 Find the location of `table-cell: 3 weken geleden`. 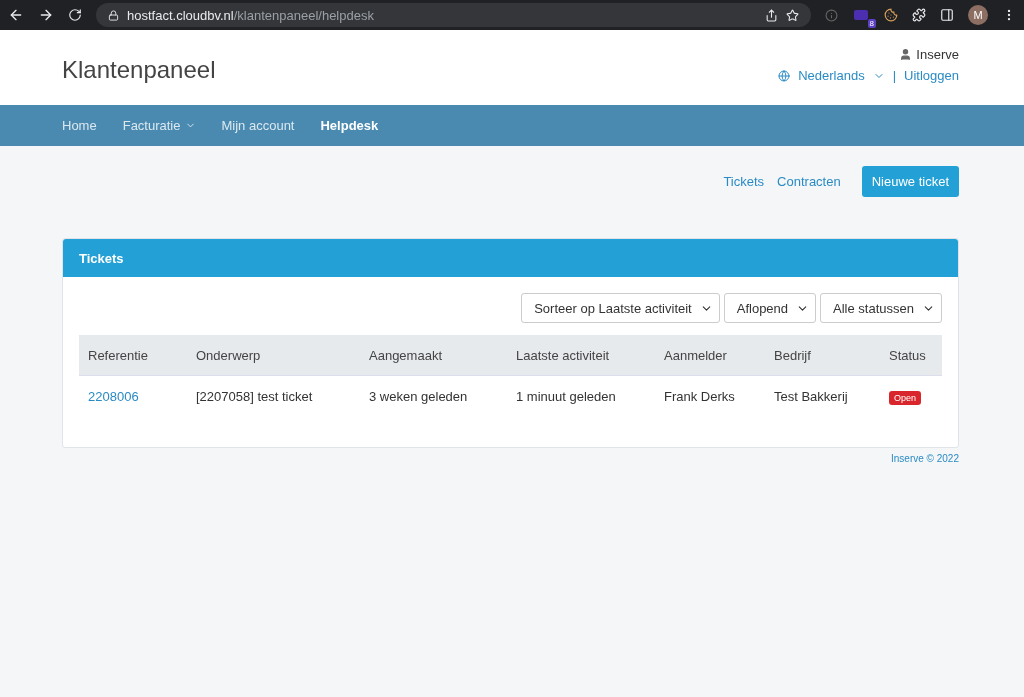

table-cell: 3 weken geleden is located at coordinates (433, 396).